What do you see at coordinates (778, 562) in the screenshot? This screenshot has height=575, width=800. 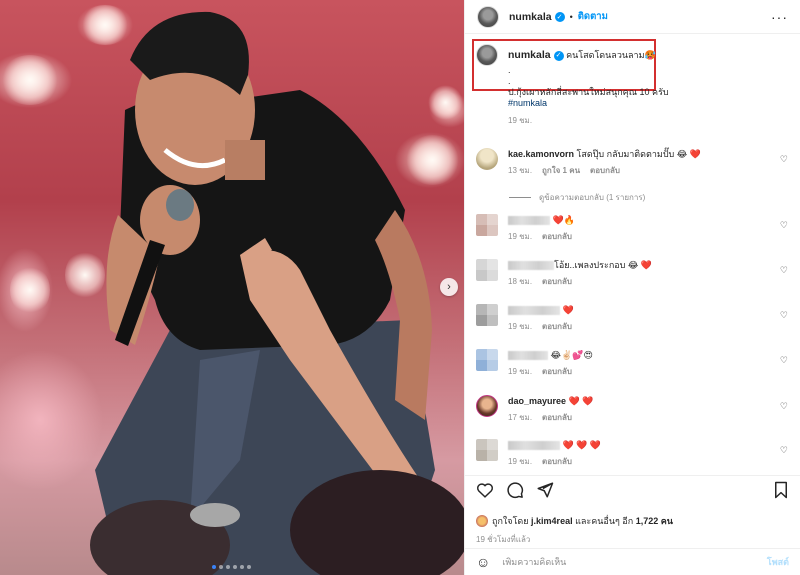 I see `post-comment-button: โพสต์` at bounding box center [778, 562].